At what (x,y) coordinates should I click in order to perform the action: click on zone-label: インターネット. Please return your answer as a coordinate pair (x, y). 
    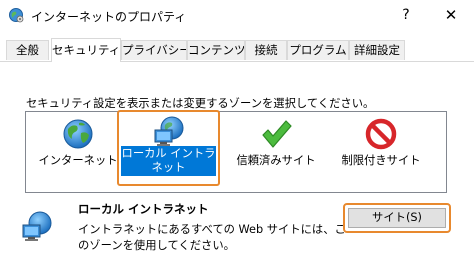
    Looking at the image, I should click on (78, 160).